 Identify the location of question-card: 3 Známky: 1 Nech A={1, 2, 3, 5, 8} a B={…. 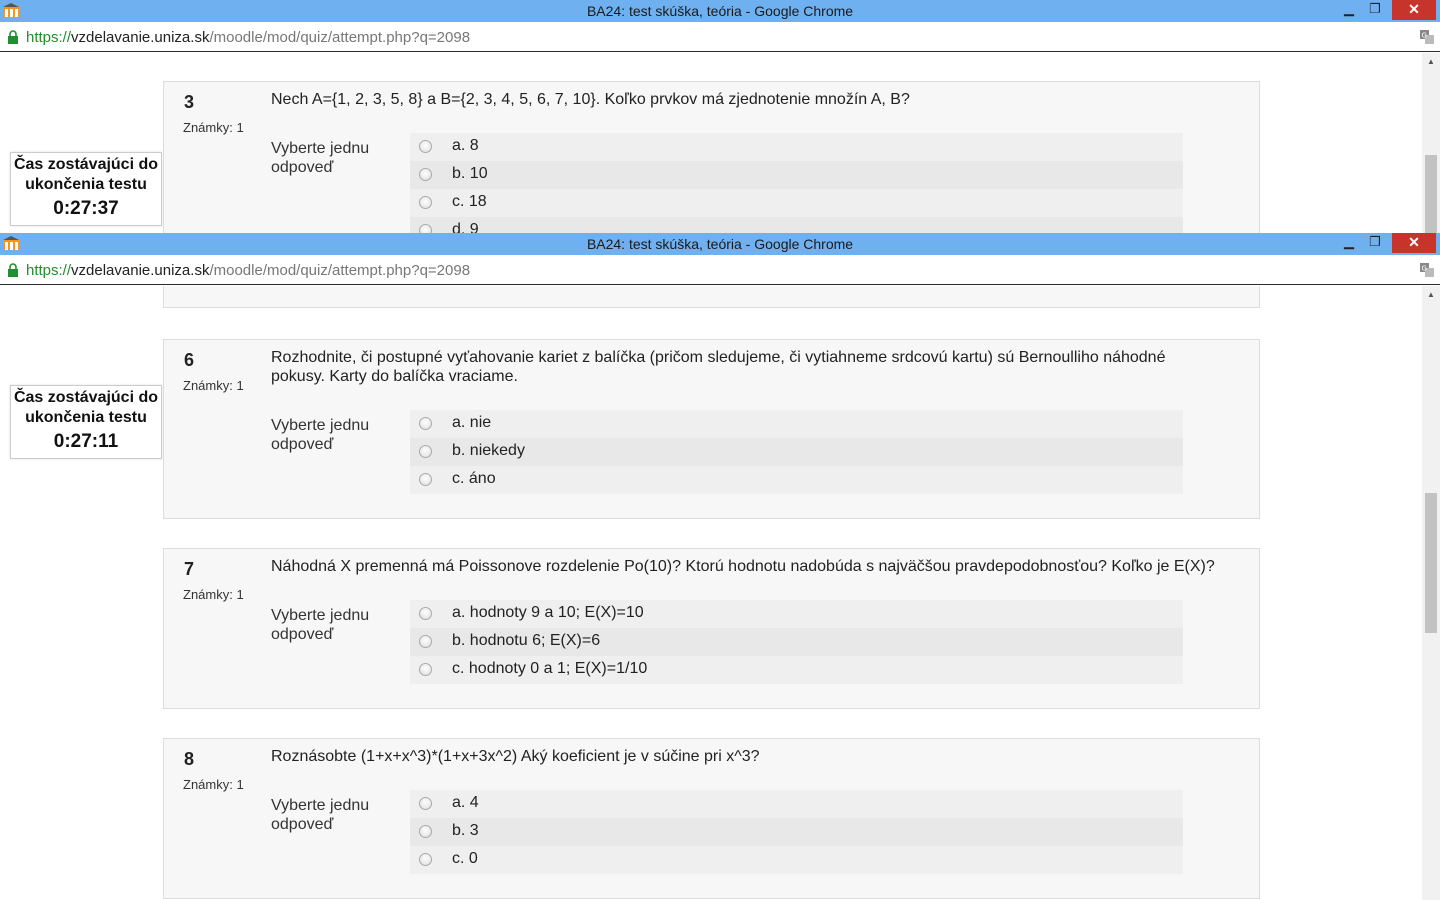
(711, 157).